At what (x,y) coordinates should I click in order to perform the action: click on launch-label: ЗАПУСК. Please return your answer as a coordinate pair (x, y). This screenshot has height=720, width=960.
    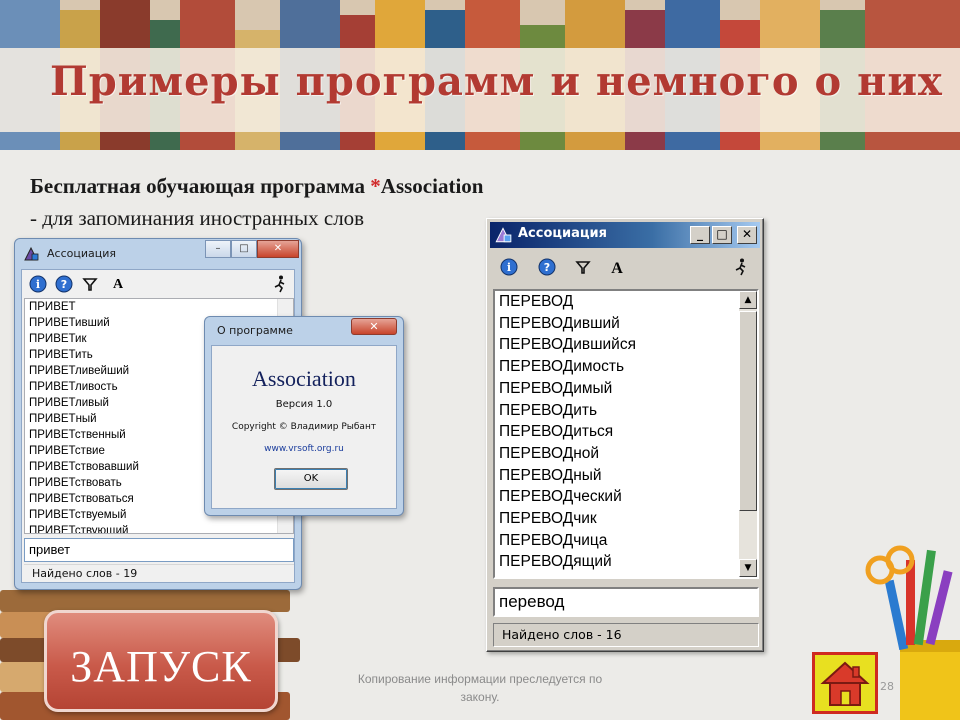
    Looking at the image, I should click on (161, 666).